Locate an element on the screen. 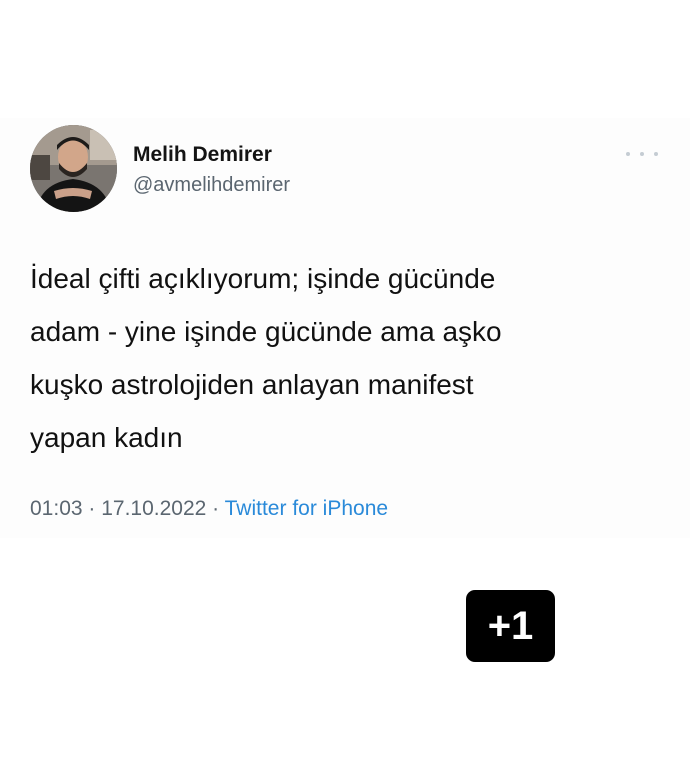  tweet-time: 01:03 is located at coordinates (56, 508).